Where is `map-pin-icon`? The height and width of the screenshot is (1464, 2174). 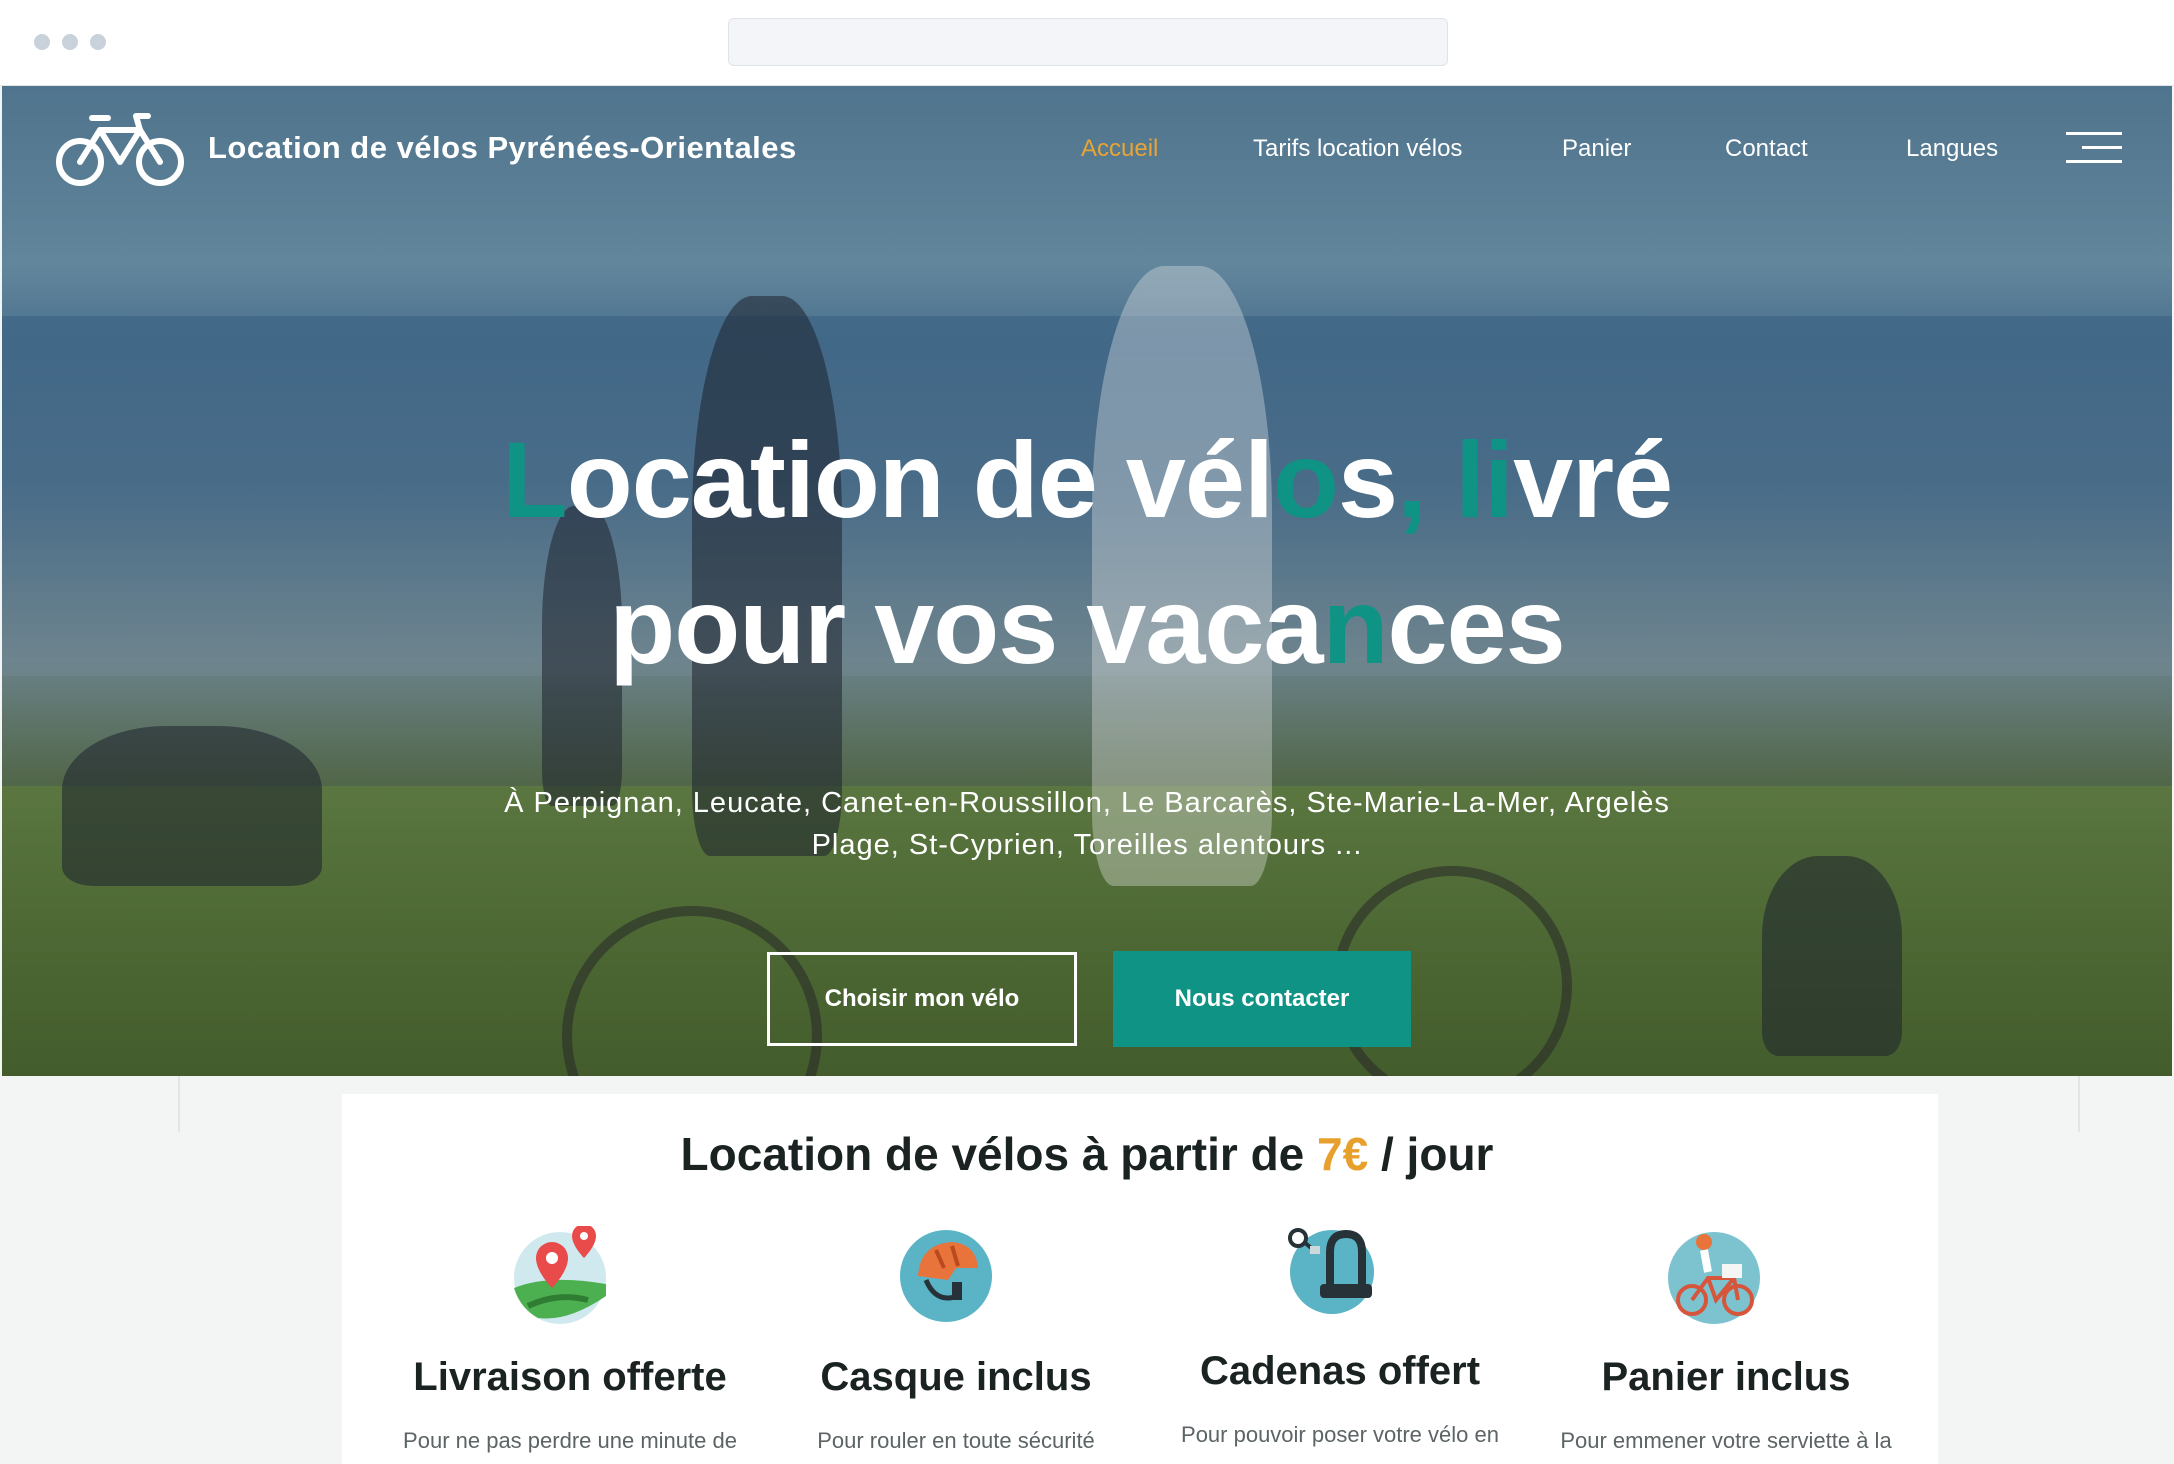
map-pin-icon is located at coordinates (558, 1275).